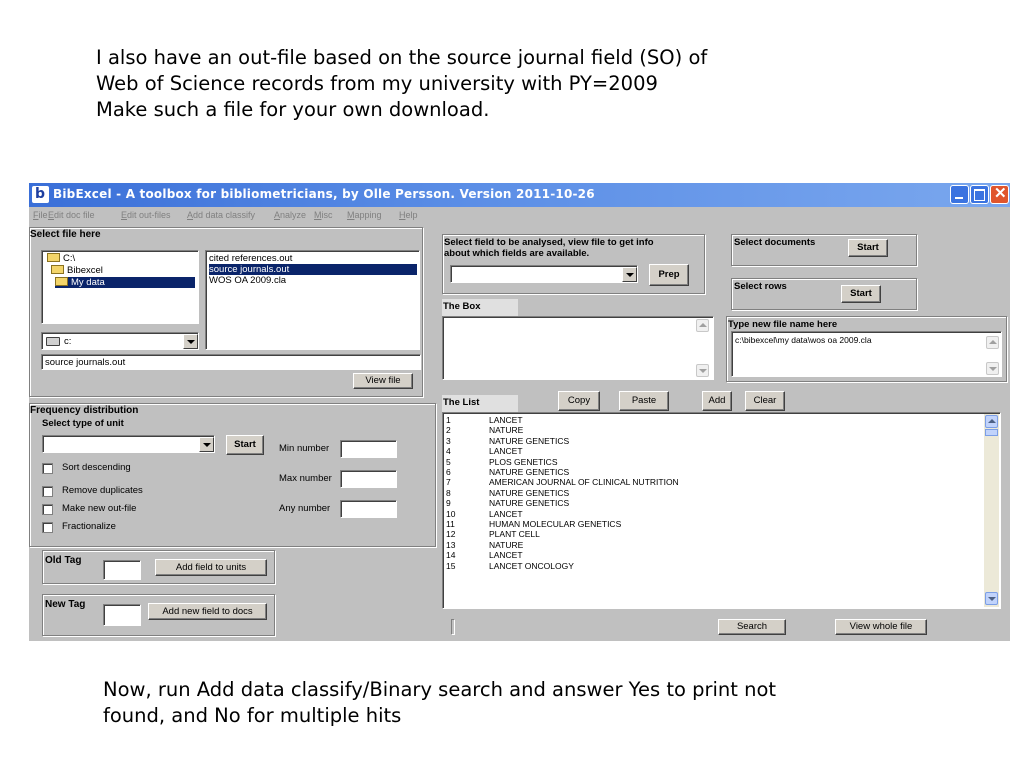  I want to click on list-item-journal: HUMAN MOLECULAR GENETICS, so click(555, 524).